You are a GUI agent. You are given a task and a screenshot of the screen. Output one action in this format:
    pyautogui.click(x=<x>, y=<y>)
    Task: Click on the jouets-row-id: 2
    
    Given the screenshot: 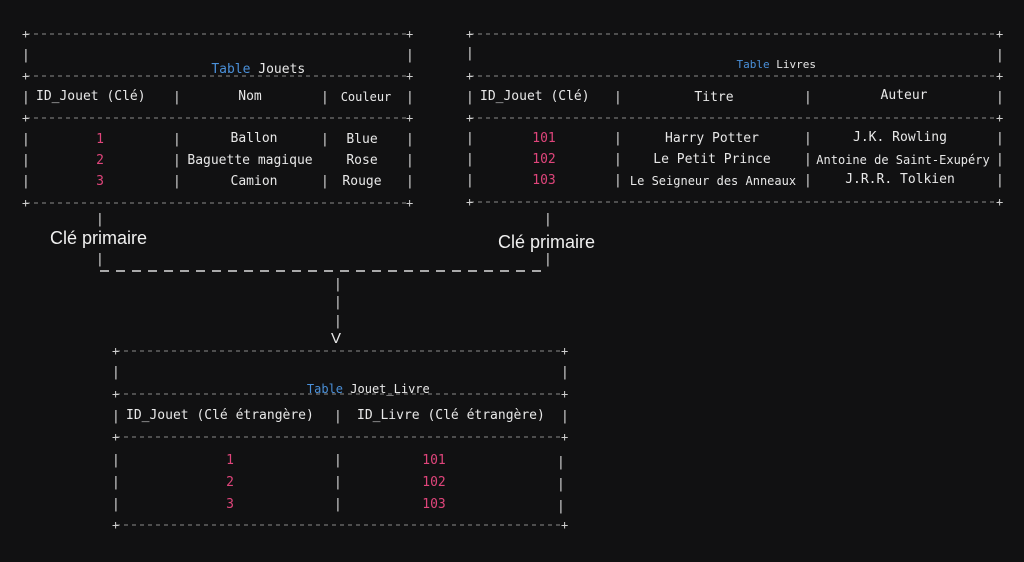 What is the action you would take?
    pyautogui.click(x=100, y=160)
    